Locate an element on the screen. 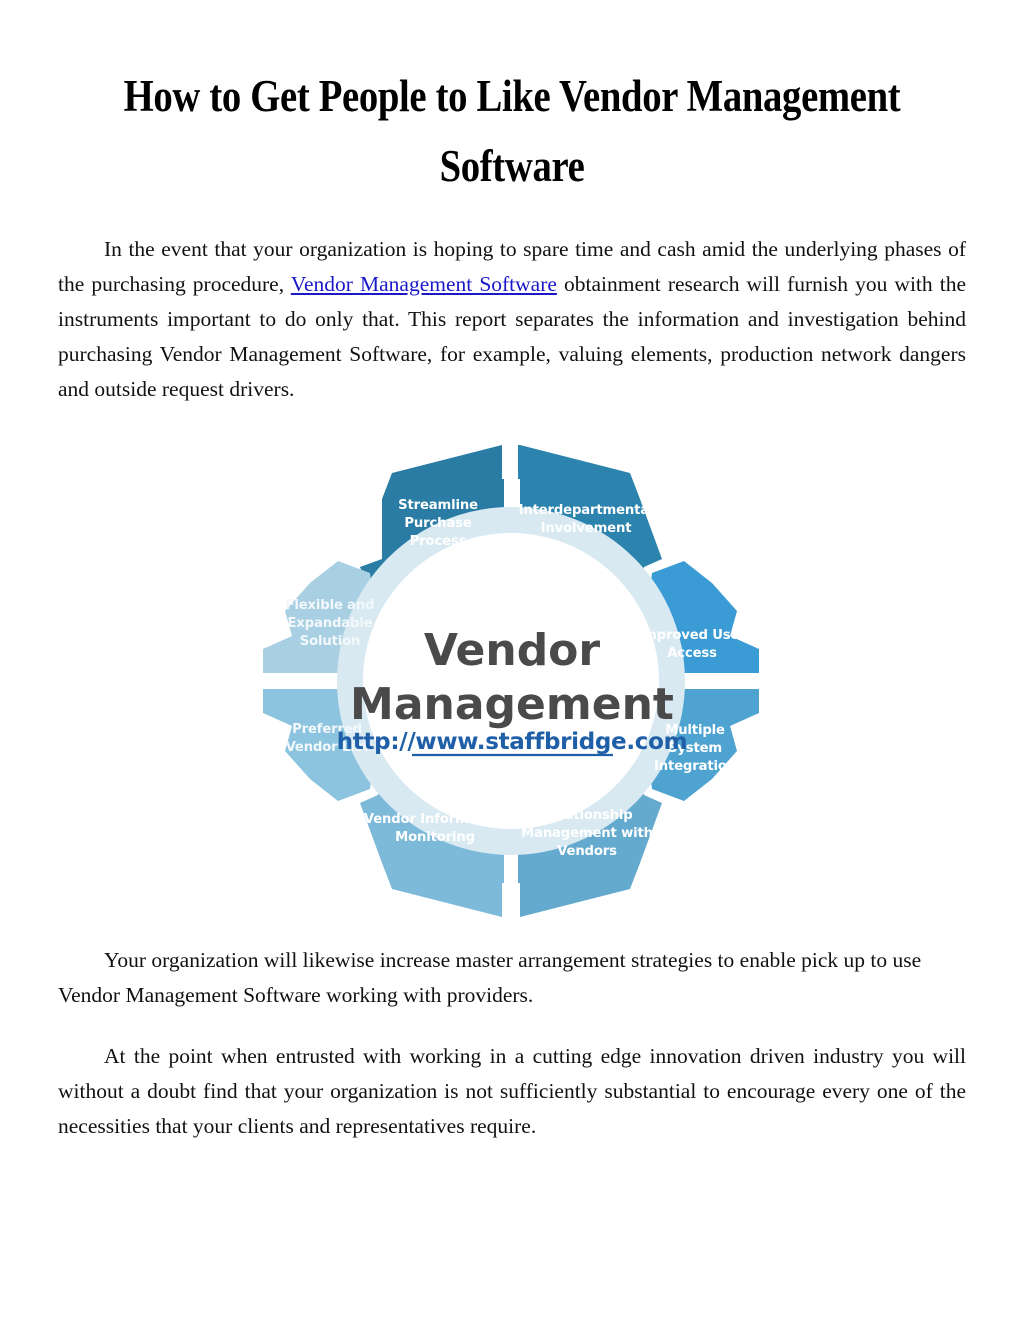 The width and height of the screenshot is (1024, 1325). diagram-center-title-line1: Vendor is located at coordinates (512, 650).